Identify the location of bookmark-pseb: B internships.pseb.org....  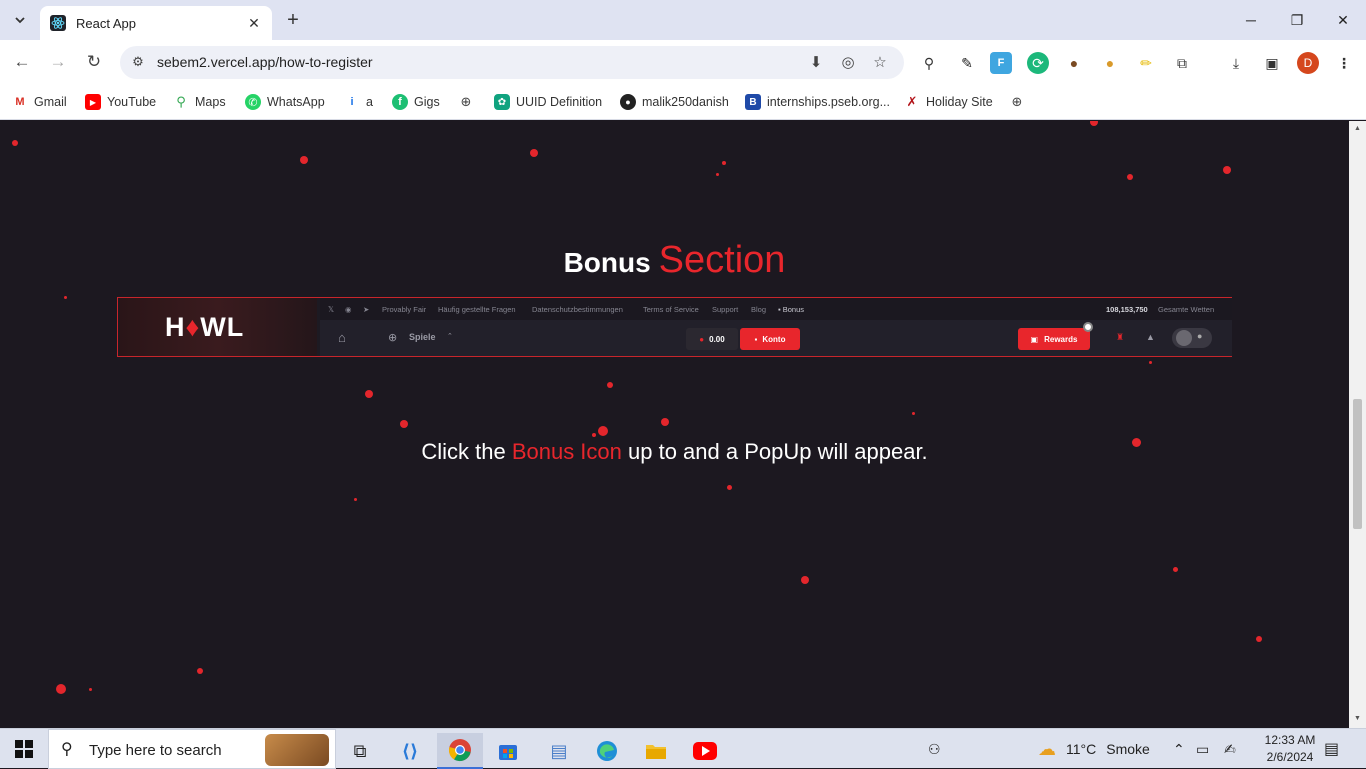
(817, 102).